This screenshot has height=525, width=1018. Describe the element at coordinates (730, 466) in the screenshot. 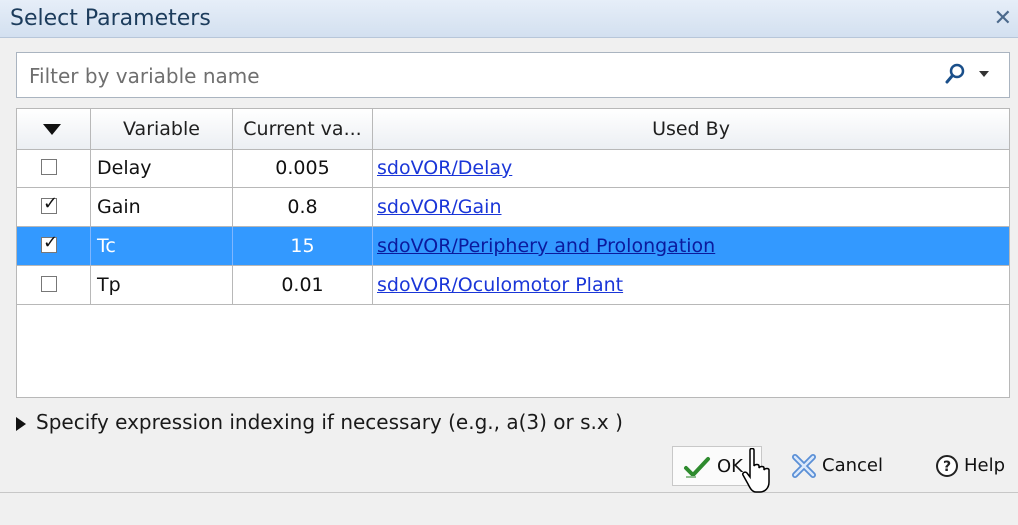

I see `ok-label: OK` at that location.